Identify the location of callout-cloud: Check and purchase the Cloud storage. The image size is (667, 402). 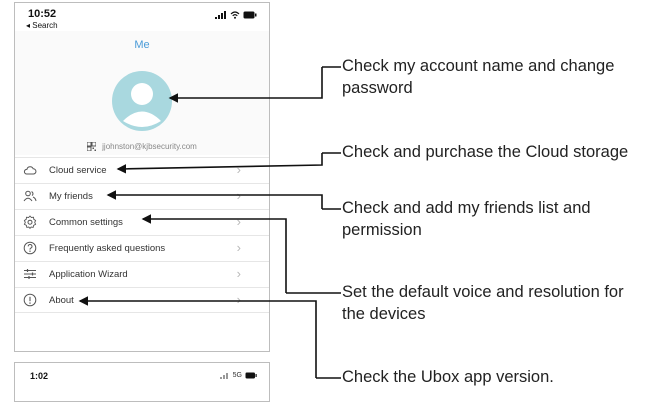
(485, 152).